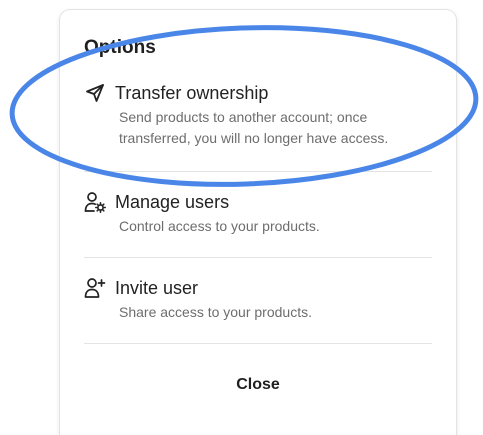 Image resolution: width=483 pixels, height=435 pixels. Describe the element at coordinates (95, 93) in the screenshot. I see `send-icon` at that location.